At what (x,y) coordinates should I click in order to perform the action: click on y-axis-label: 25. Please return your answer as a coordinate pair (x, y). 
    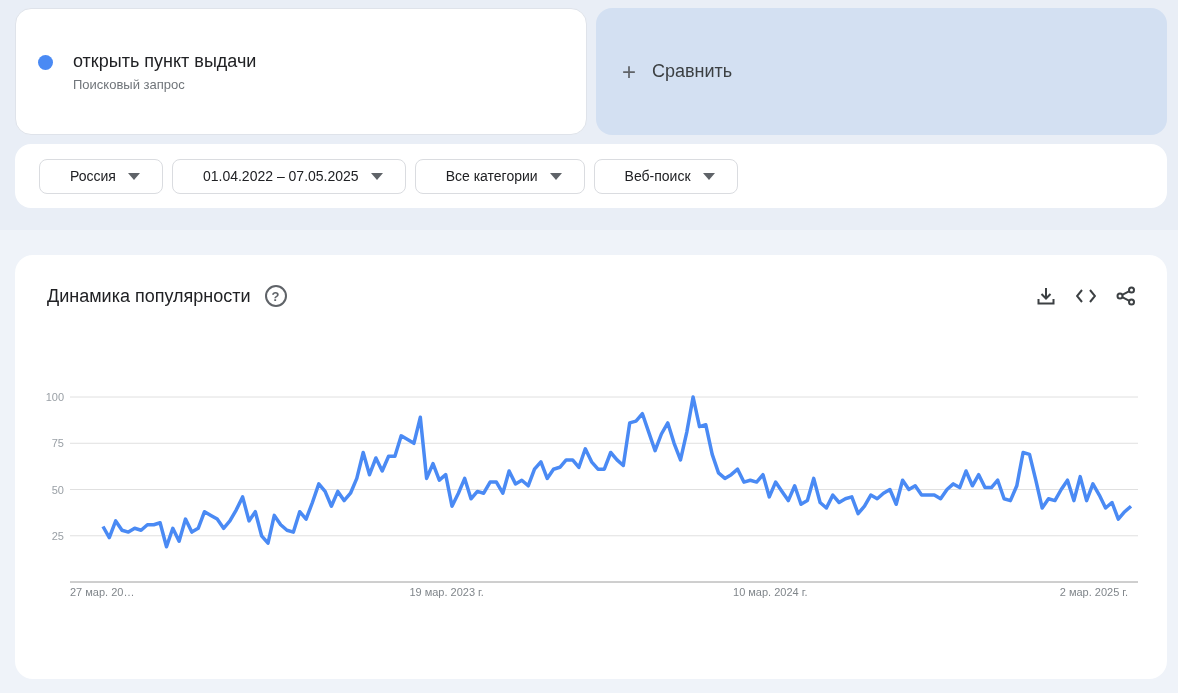
    Looking at the image, I should click on (57, 535).